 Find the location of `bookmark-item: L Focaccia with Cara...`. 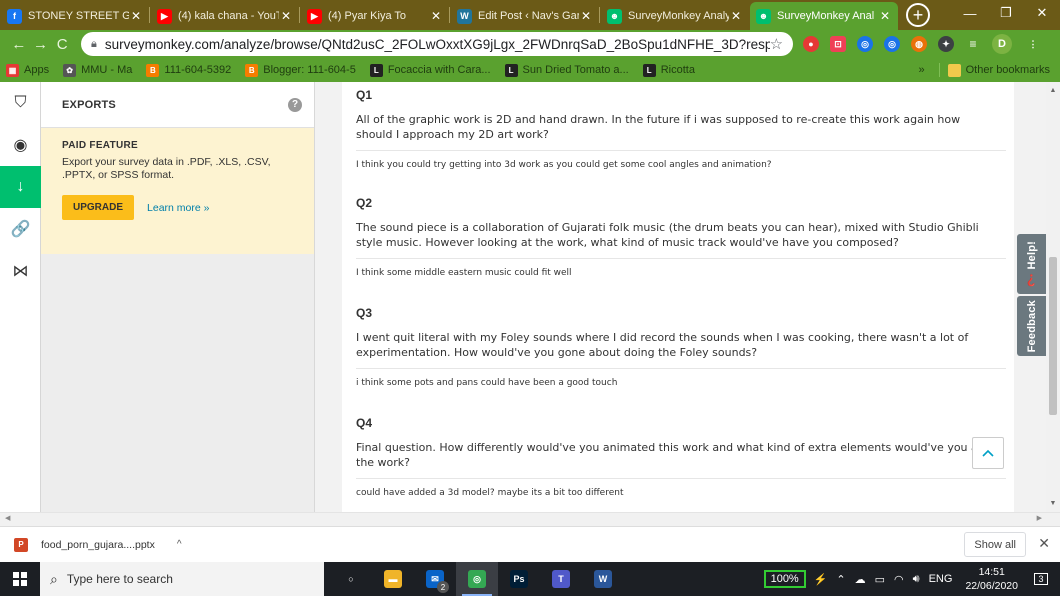

bookmark-item: L Focaccia with Cara... is located at coordinates (430, 70).